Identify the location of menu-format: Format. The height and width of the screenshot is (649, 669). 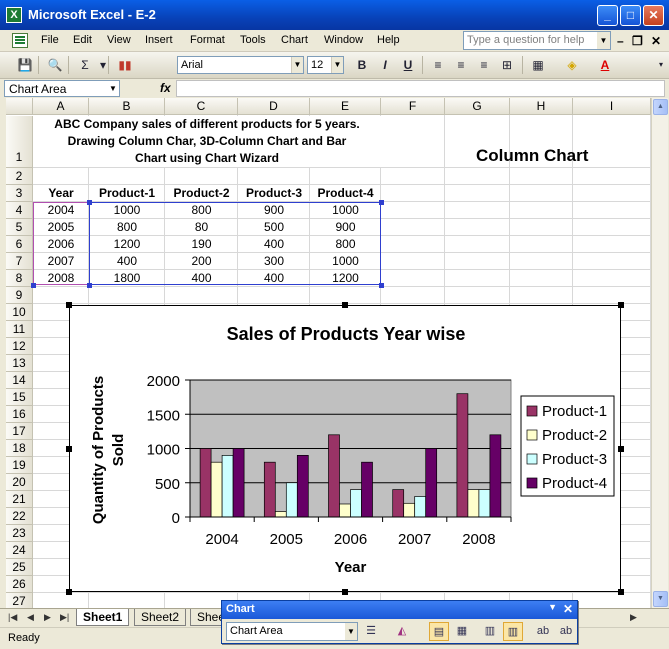
(207, 40).